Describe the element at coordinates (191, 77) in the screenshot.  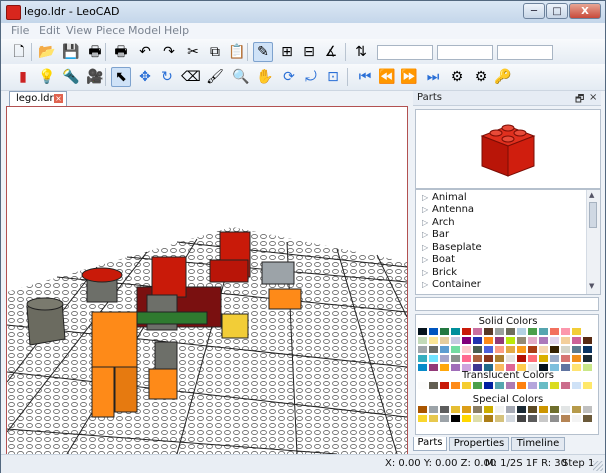
I see `eraser-icon: ⌫` at that location.